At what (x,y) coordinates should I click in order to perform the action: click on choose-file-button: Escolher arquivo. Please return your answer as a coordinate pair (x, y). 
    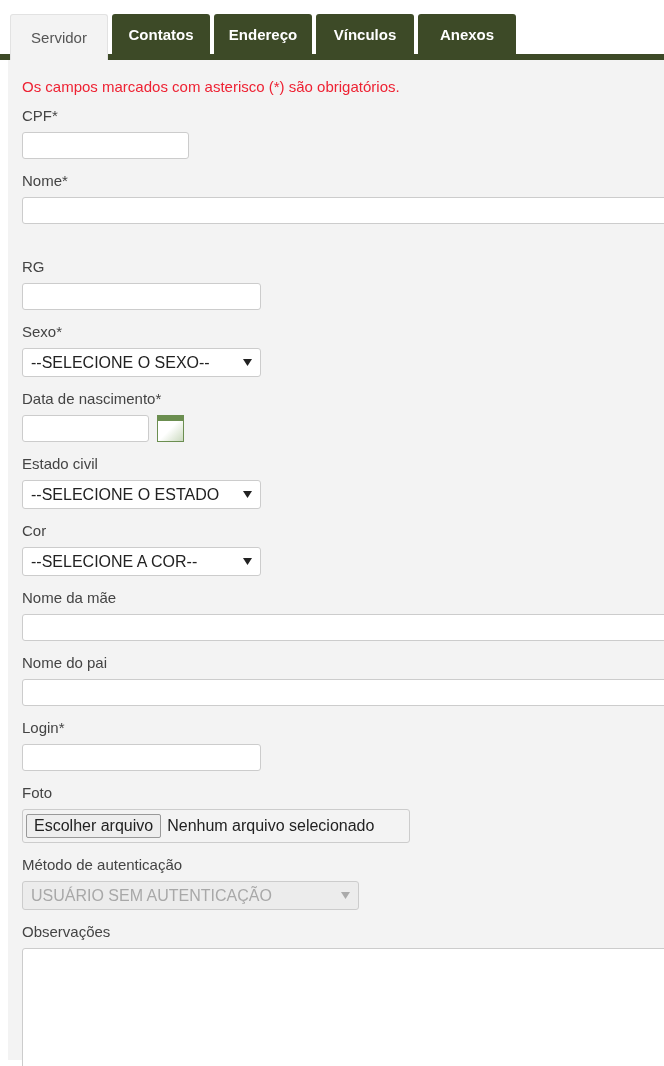
    Looking at the image, I should click on (94, 826).